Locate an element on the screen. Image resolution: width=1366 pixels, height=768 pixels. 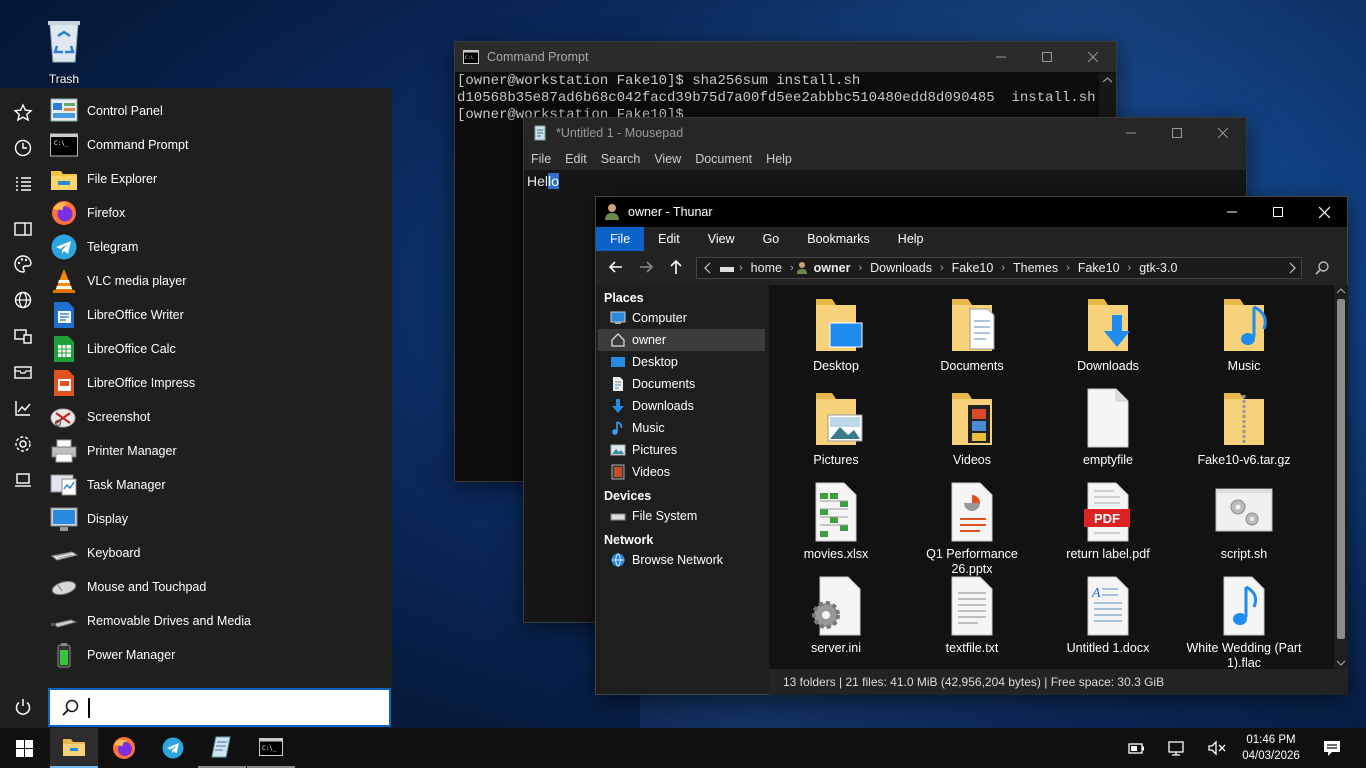
file-item-downloads: Downloads is located at coordinates (1108, 330).